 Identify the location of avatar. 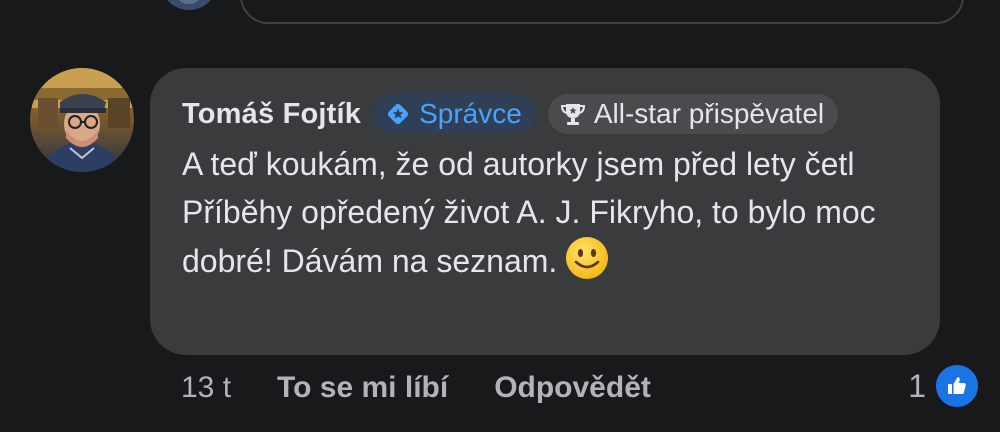
(82, 120).